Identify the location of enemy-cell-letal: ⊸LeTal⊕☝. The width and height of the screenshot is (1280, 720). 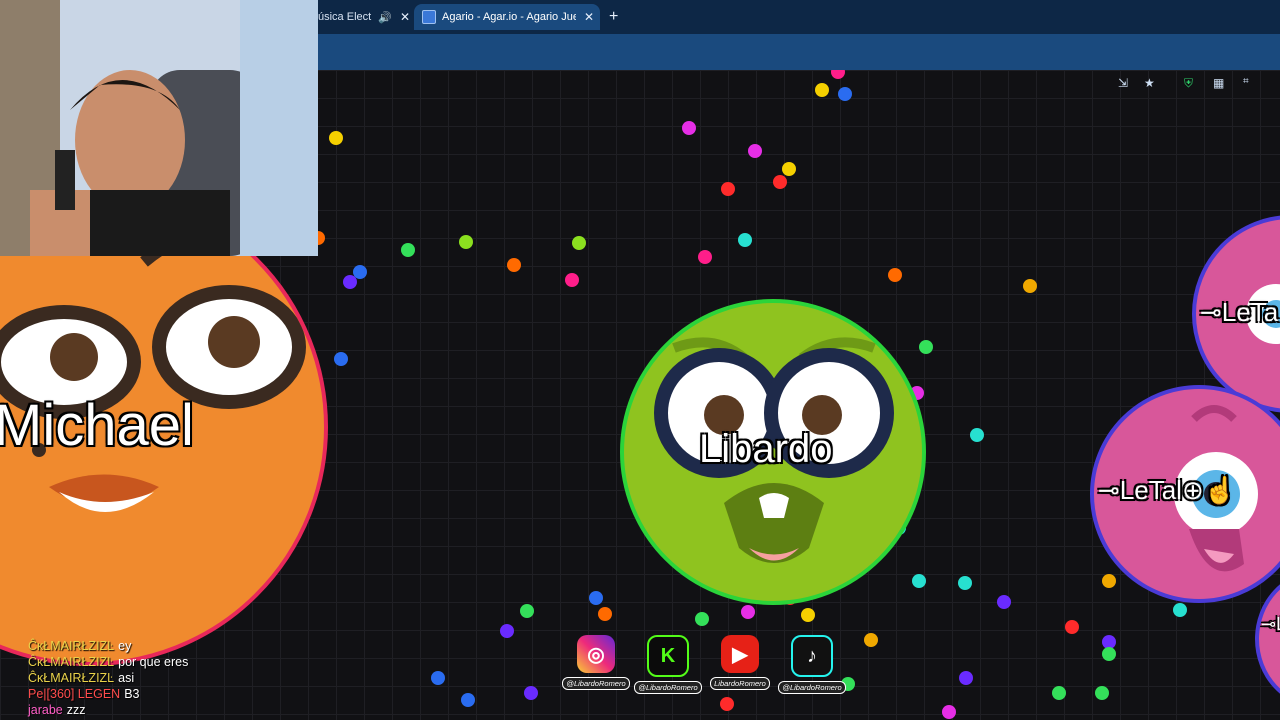
(1185, 494).